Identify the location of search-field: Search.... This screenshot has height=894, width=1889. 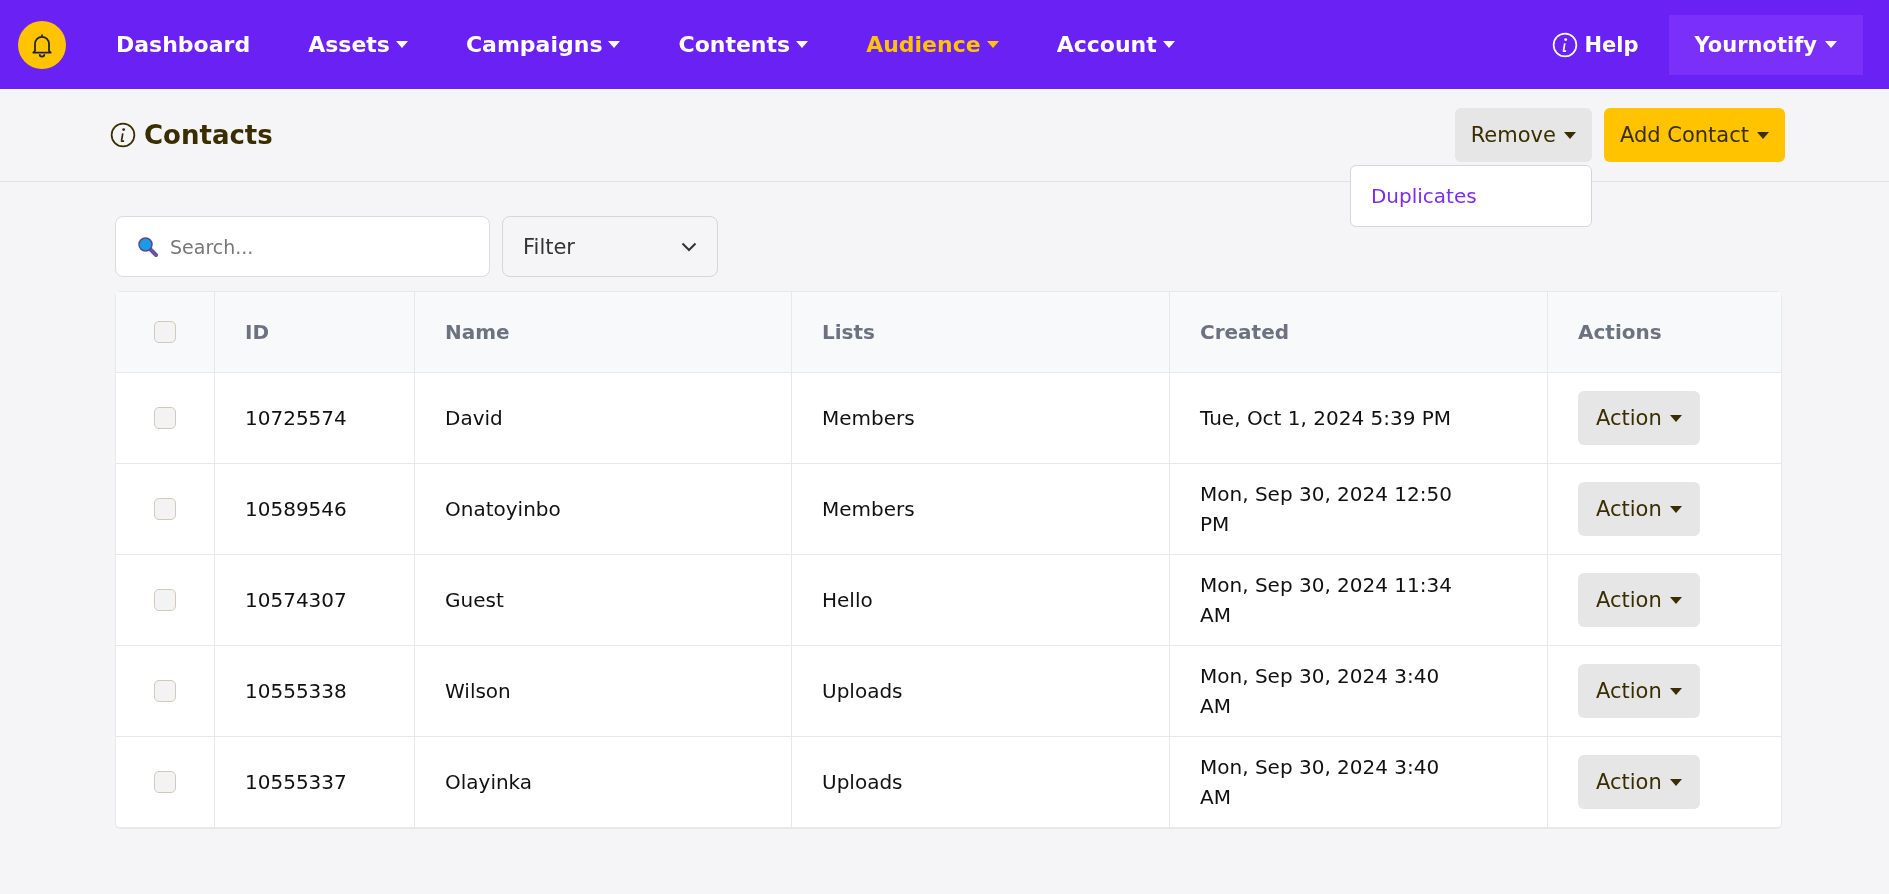
(302, 246).